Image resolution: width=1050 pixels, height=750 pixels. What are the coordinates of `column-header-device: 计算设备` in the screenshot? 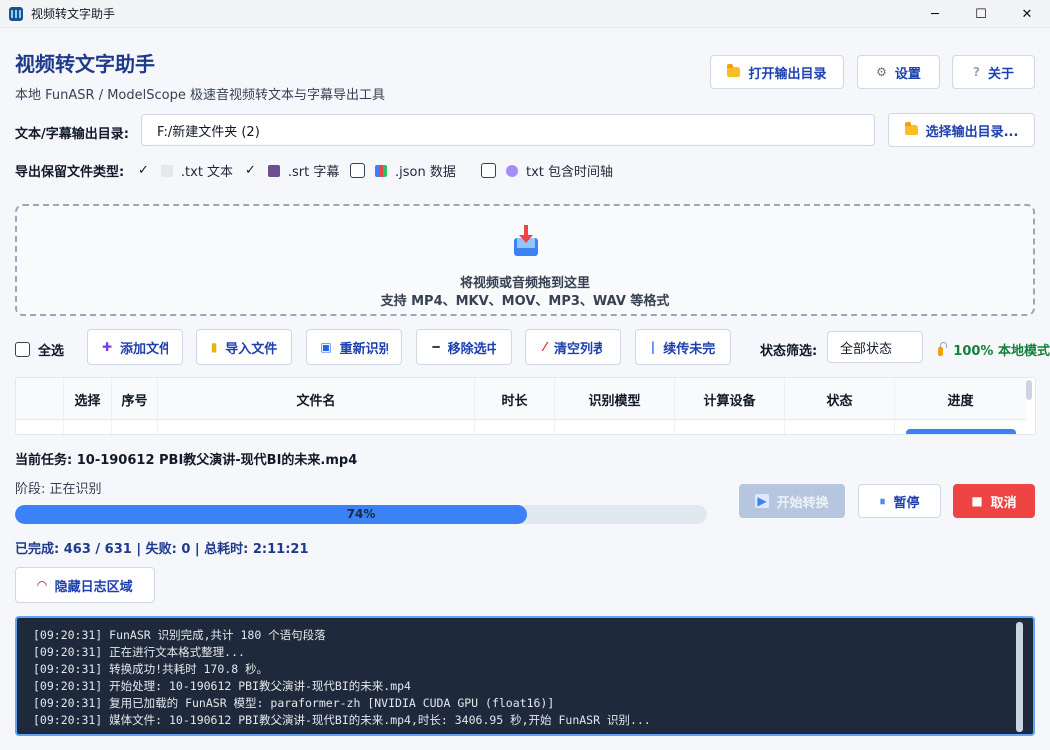 It's located at (730, 399).